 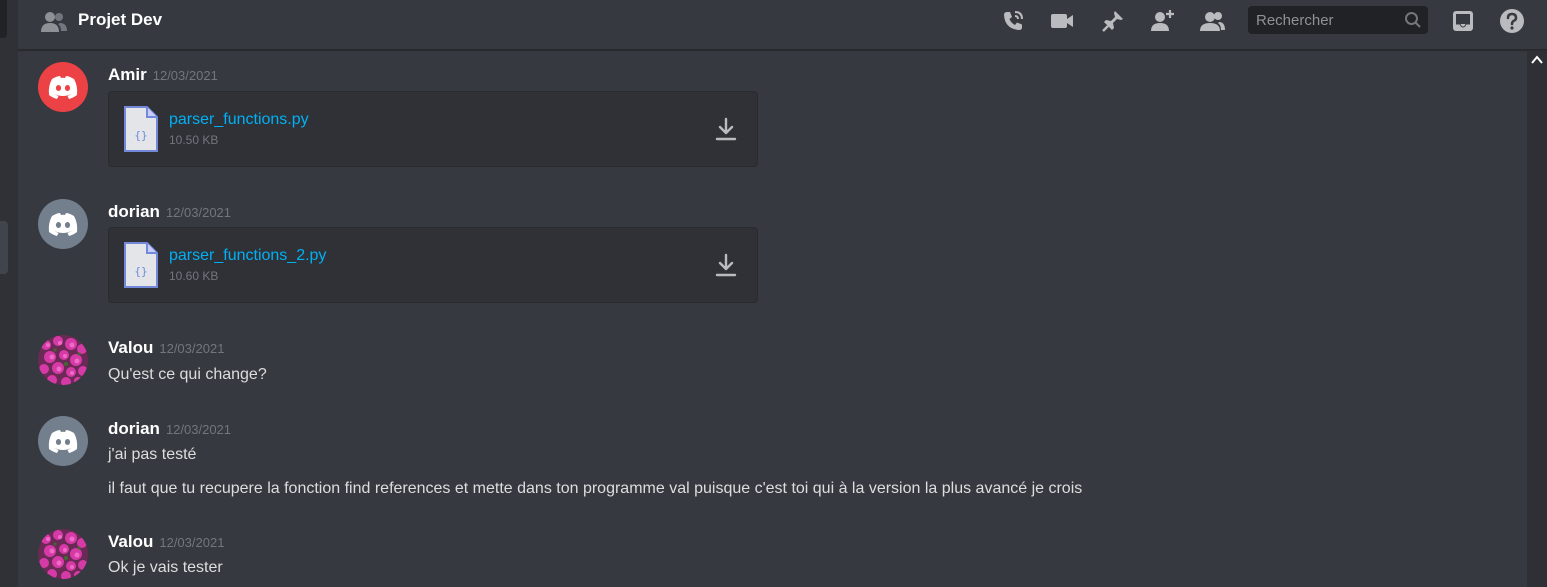 What do you see at coordinates (782, 25) in the screenshot?
I see `channel-header: Projet Dev` at bounding box center [782, 25].